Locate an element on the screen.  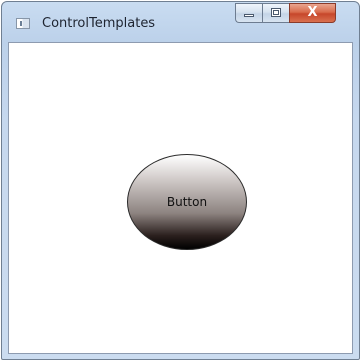
button-label: Button is located at coordinates (187, 202).